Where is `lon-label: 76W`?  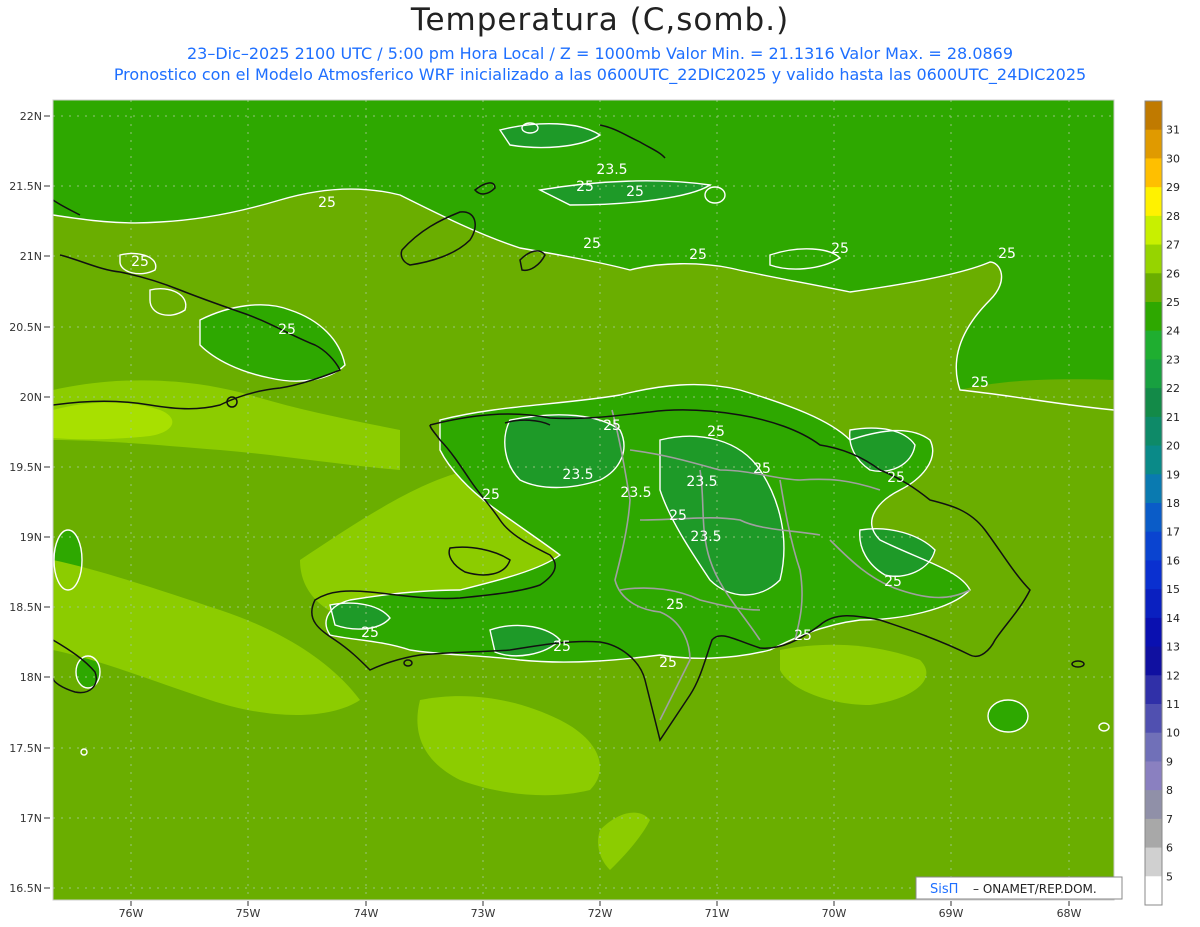
lon-label: 76W is located at coordinates (131, 913).